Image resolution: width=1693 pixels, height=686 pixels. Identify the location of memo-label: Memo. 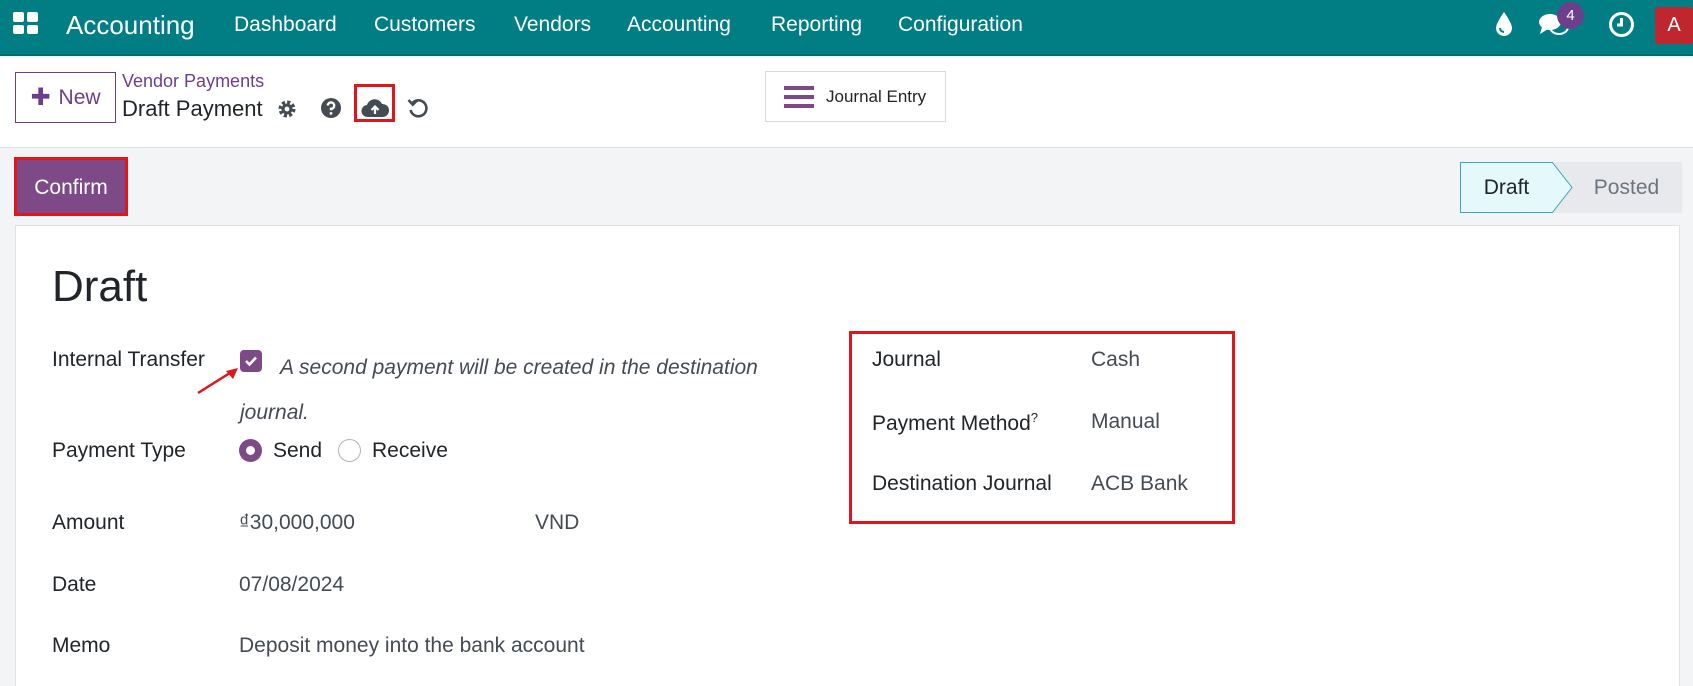
(81, 645).